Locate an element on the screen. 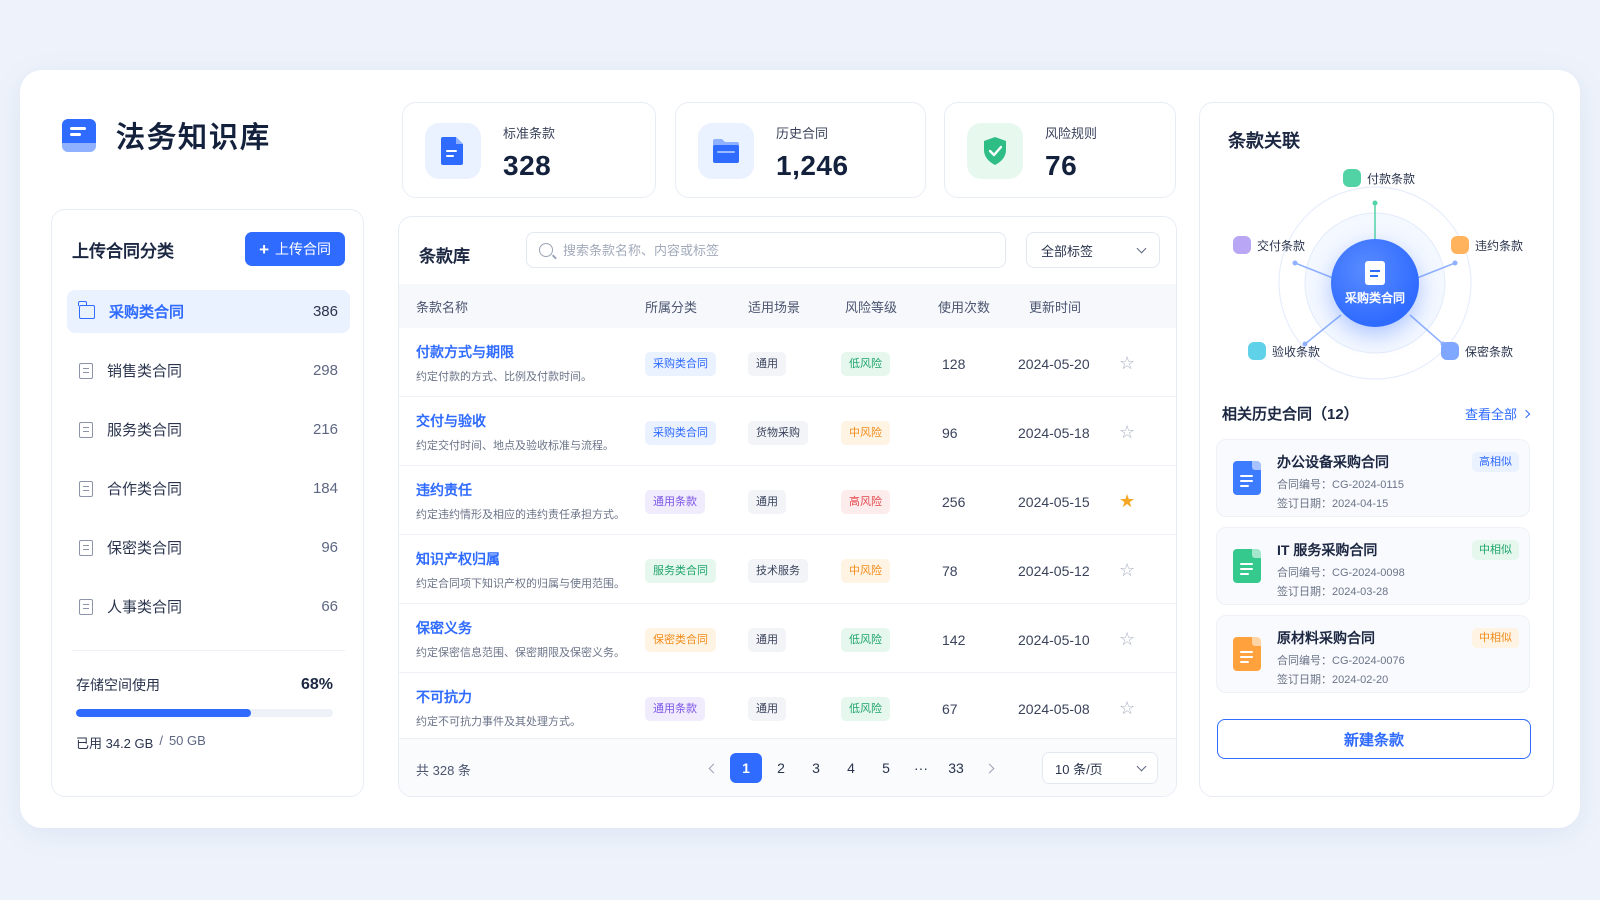 The width and height of the screenshot is (1600, 900). storage-total: 50 GB is located at coordinates (187, 740).